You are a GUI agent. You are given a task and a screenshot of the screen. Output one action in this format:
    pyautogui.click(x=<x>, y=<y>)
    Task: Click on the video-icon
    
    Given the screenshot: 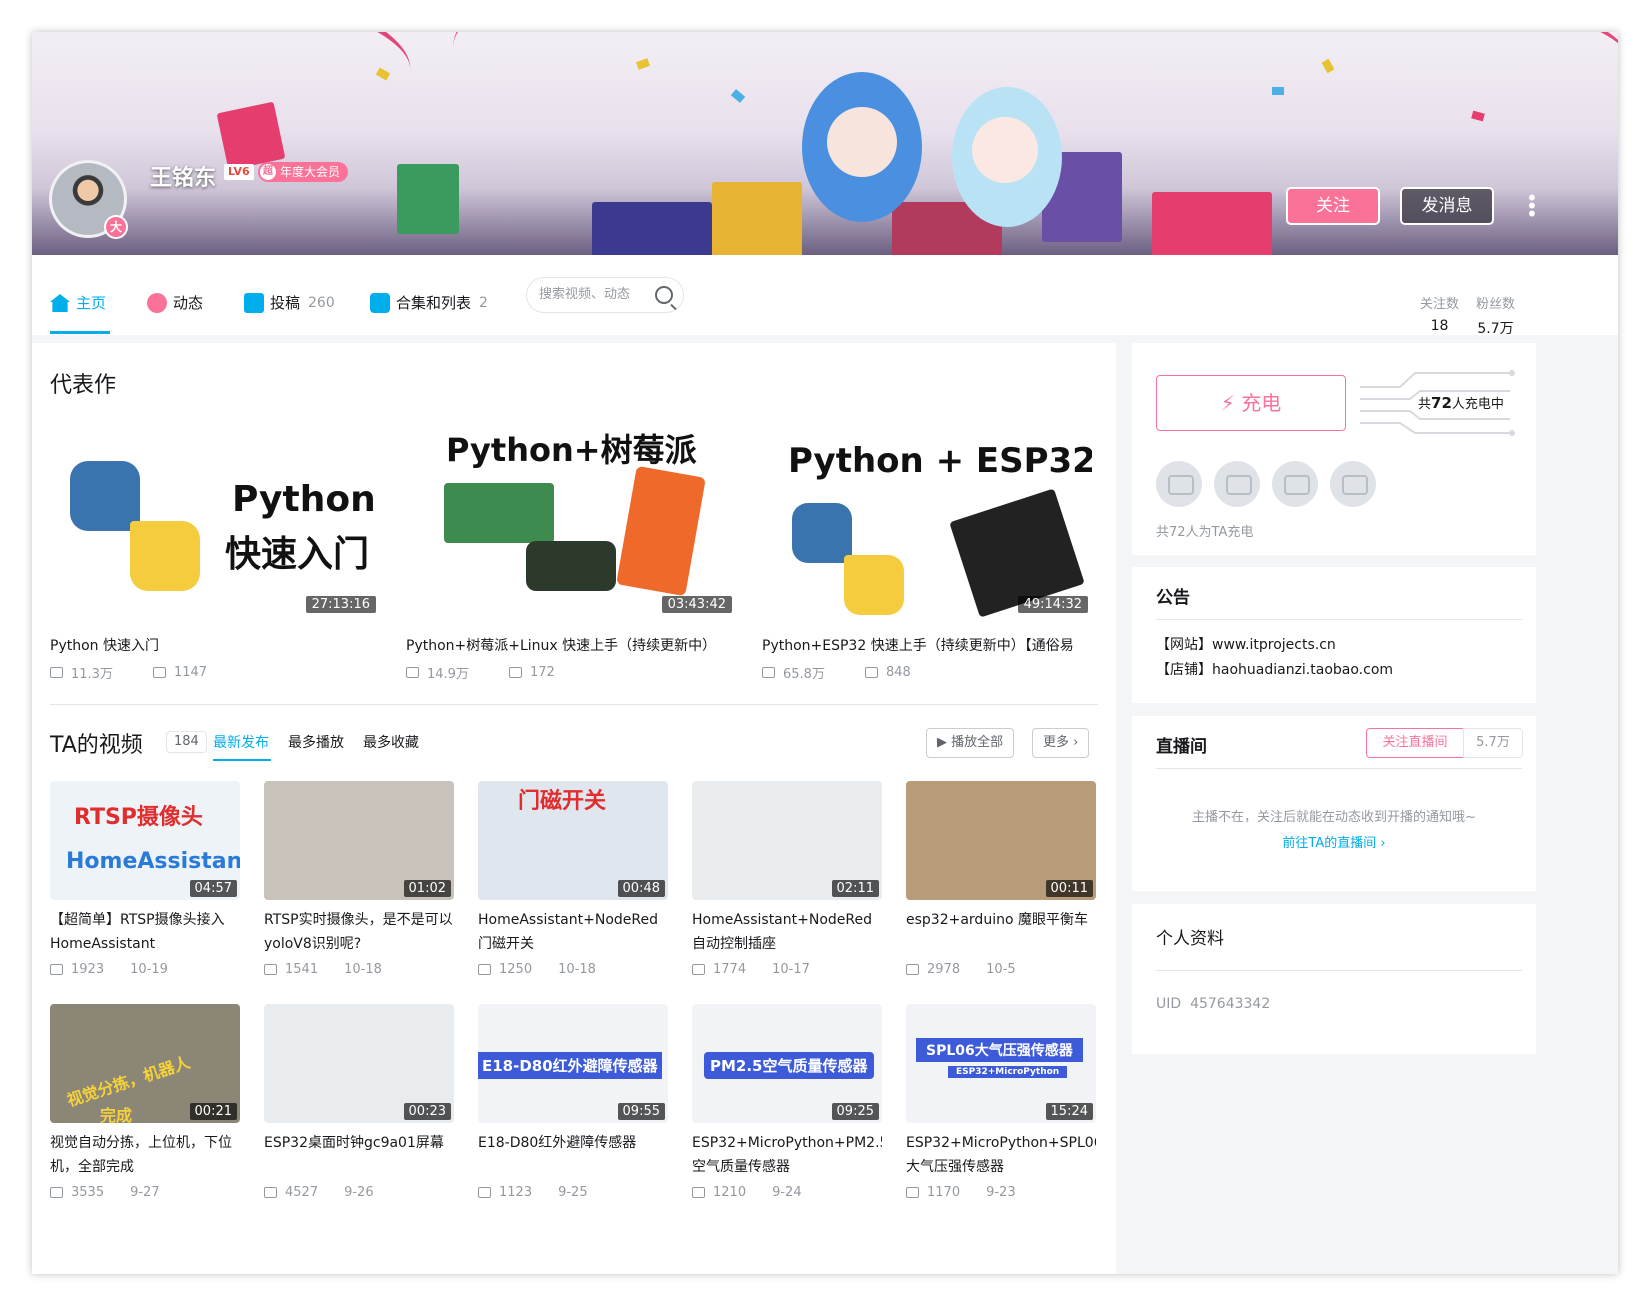 What is the action you would take?
    pyautogui.click(x=254, y=303)
    